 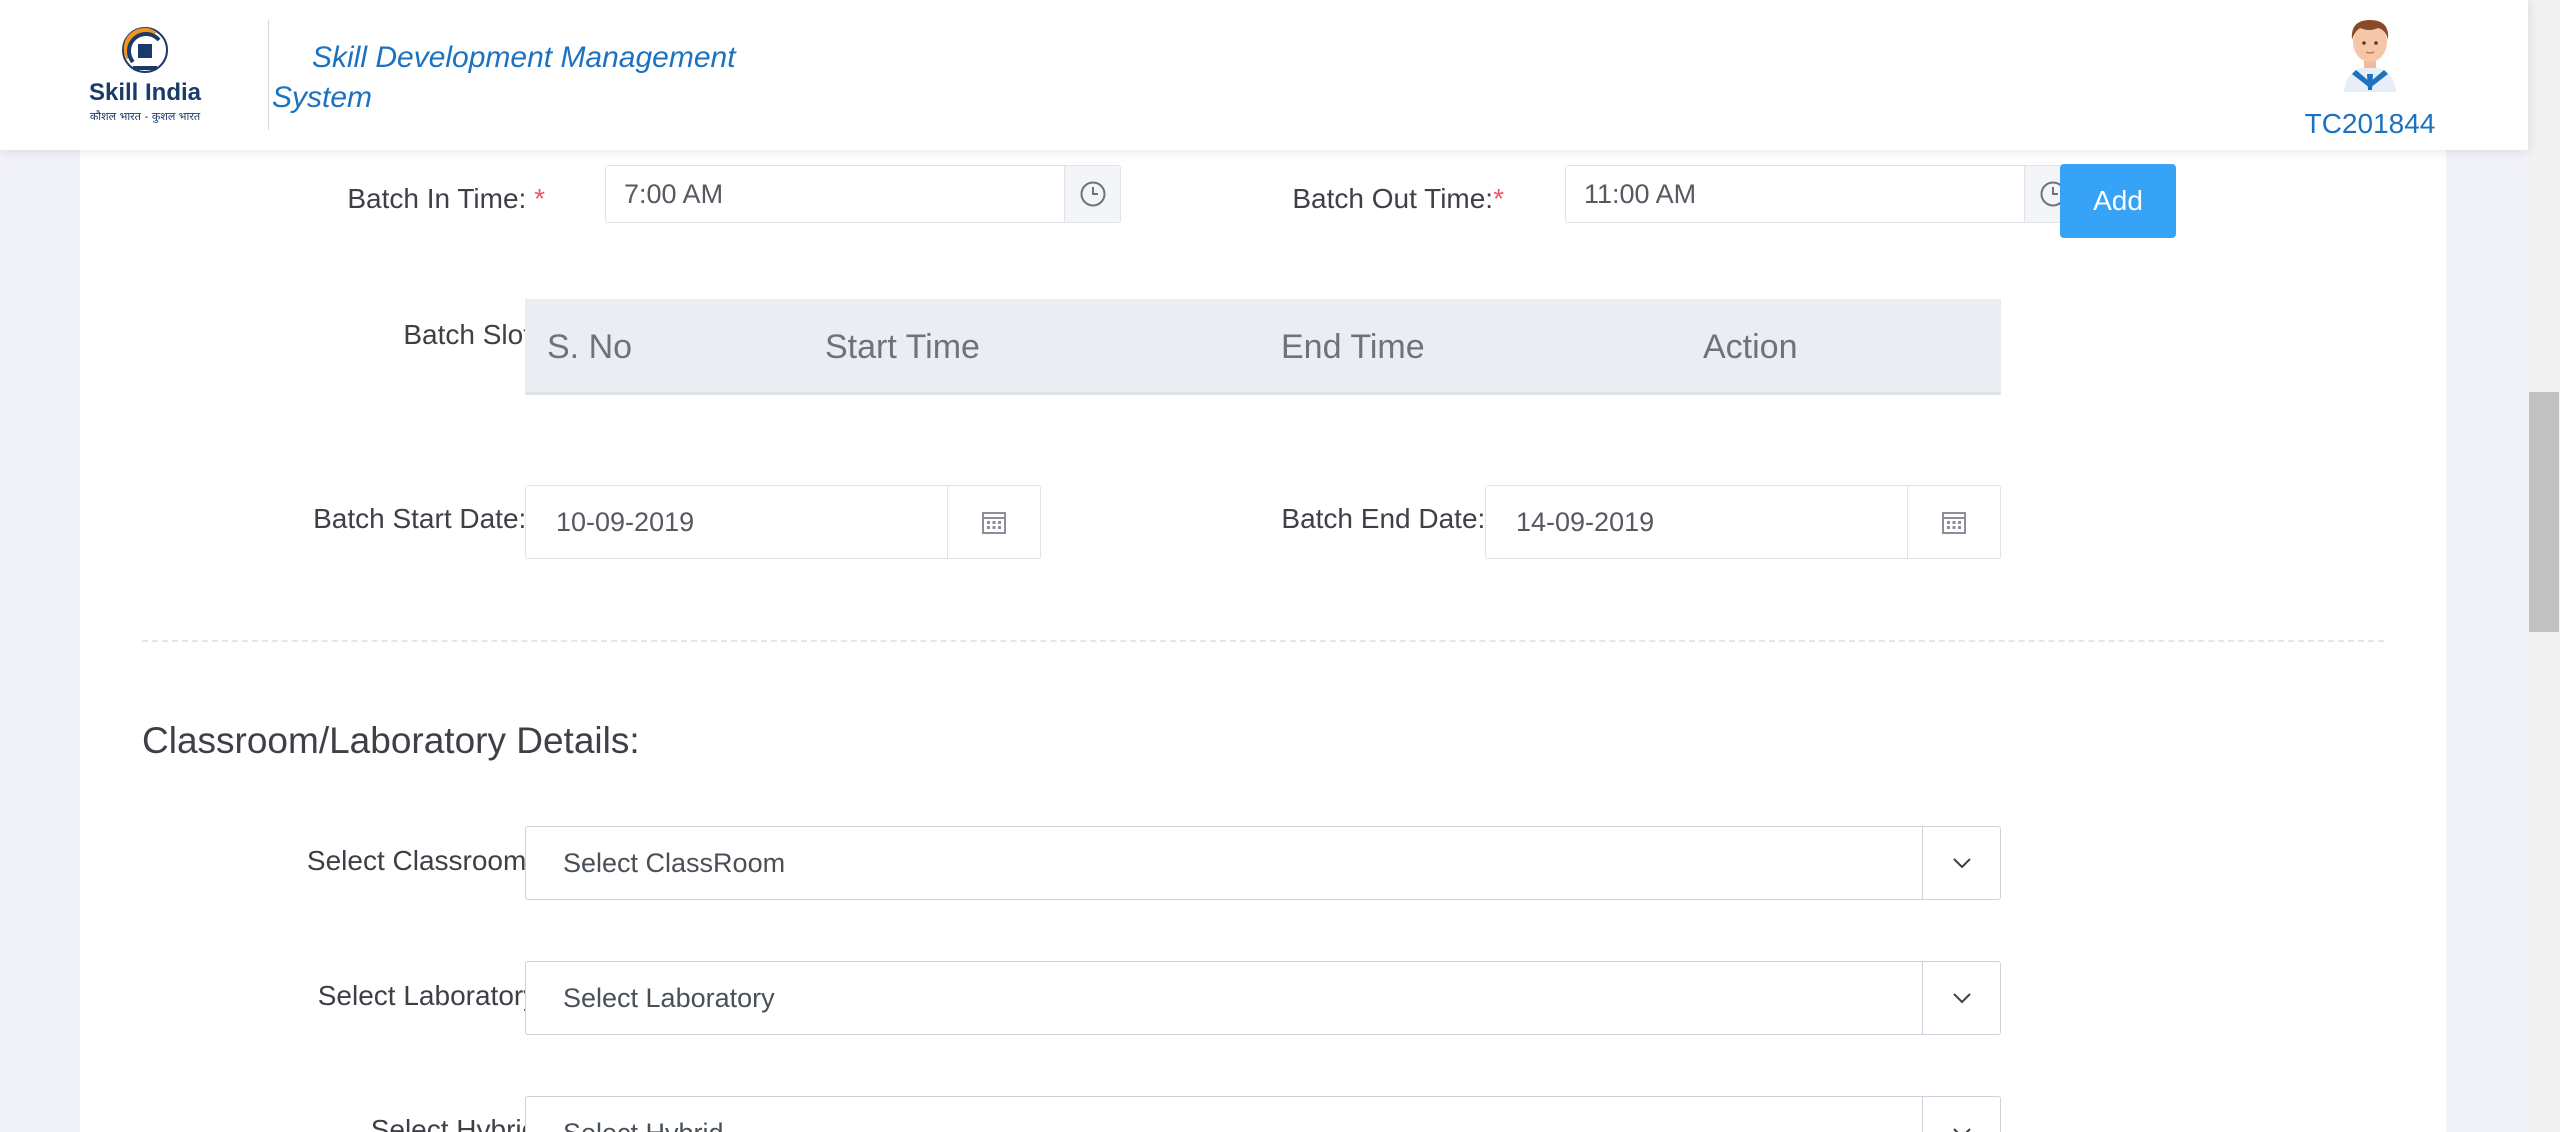 What do you see at coordinates (1263, 1114) in the screenshot?
I see `hybrid-select: Select Hybrid` at bounding box center [1263, 1114].